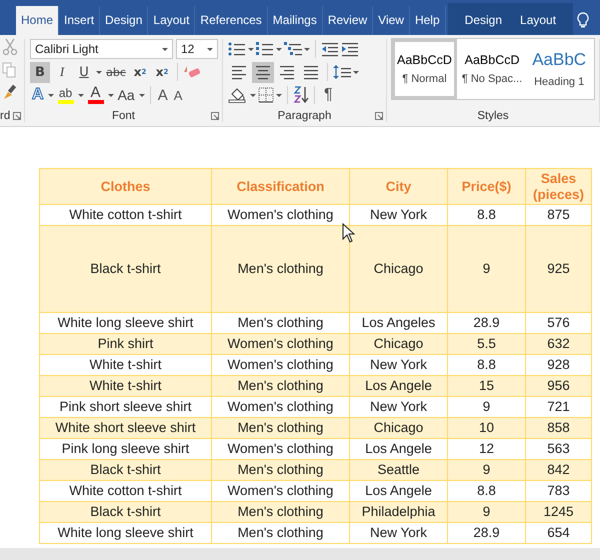 This screenshot has width=600, height=560. Describe the element at coordinates (126, 533) in the screenshot. I see `table-cell: White long sleeve shirt` at that location.